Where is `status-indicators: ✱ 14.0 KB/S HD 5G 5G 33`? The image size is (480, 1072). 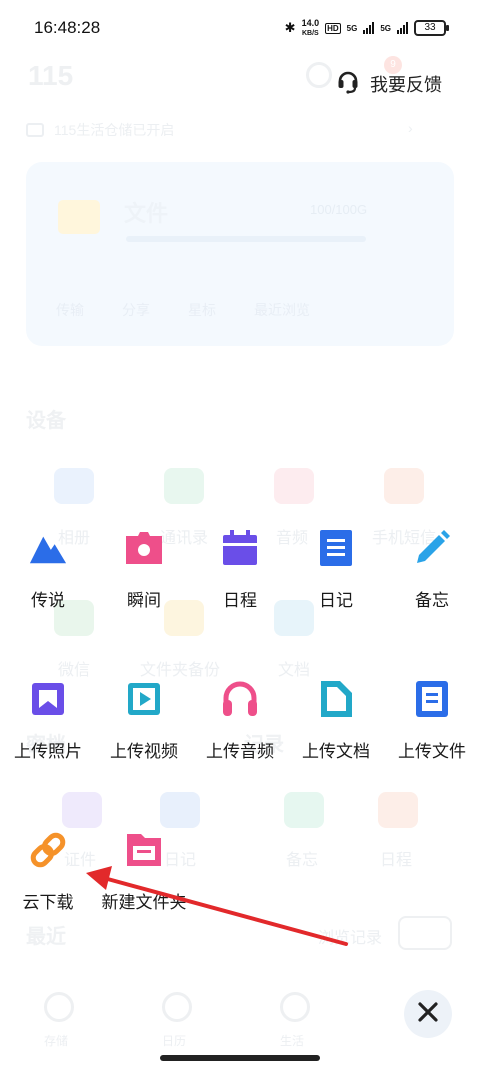
status-indicators: ✱ 14.0 KB/S HD 5G 5G 33 is located at coordinates (366, 27).